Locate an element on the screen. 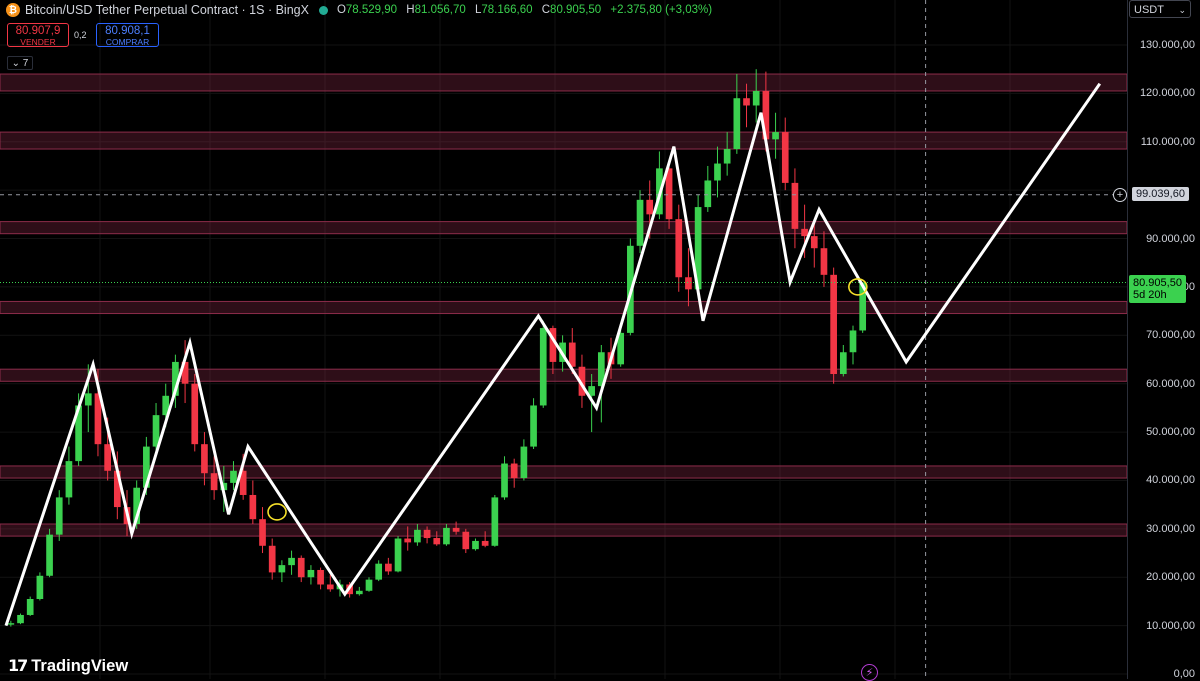  buy-button: 80.908,1 COMPRAR is located at coordinates (127, 35).